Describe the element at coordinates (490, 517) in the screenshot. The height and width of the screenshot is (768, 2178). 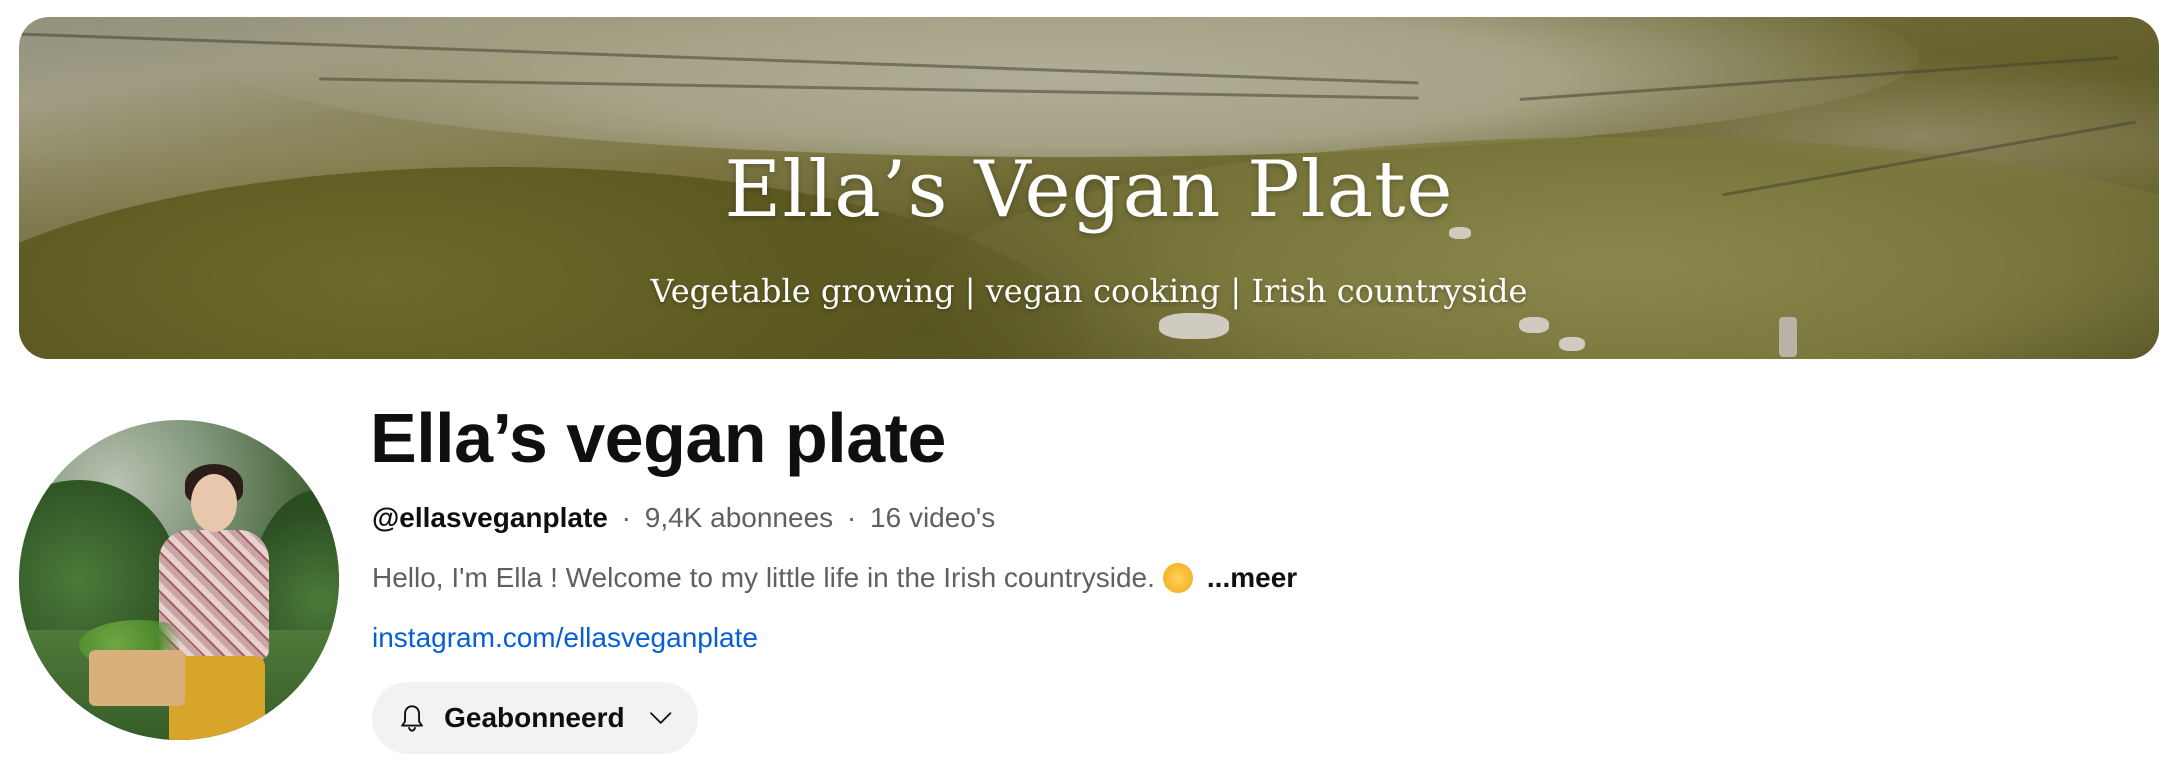
I see `channel-handle: @ellasveganplate` at that location.